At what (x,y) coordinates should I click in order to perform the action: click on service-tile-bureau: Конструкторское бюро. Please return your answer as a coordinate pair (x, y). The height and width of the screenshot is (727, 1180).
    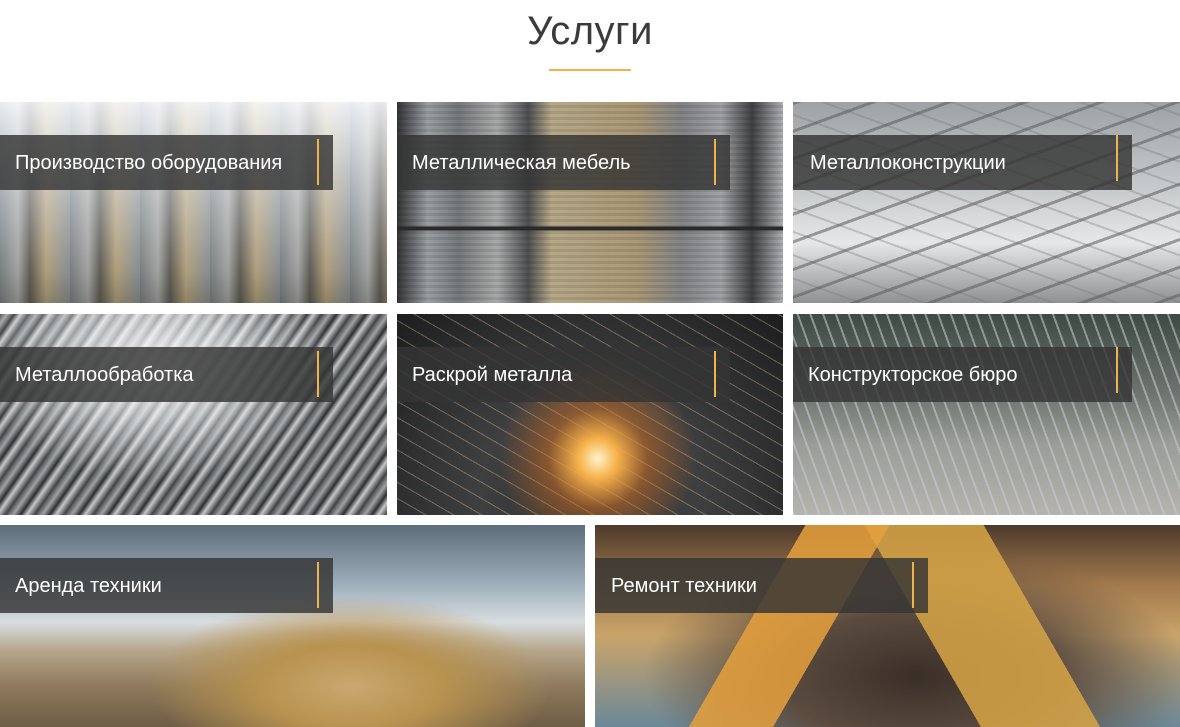
    Looking at the image, I should click on (986, 414).